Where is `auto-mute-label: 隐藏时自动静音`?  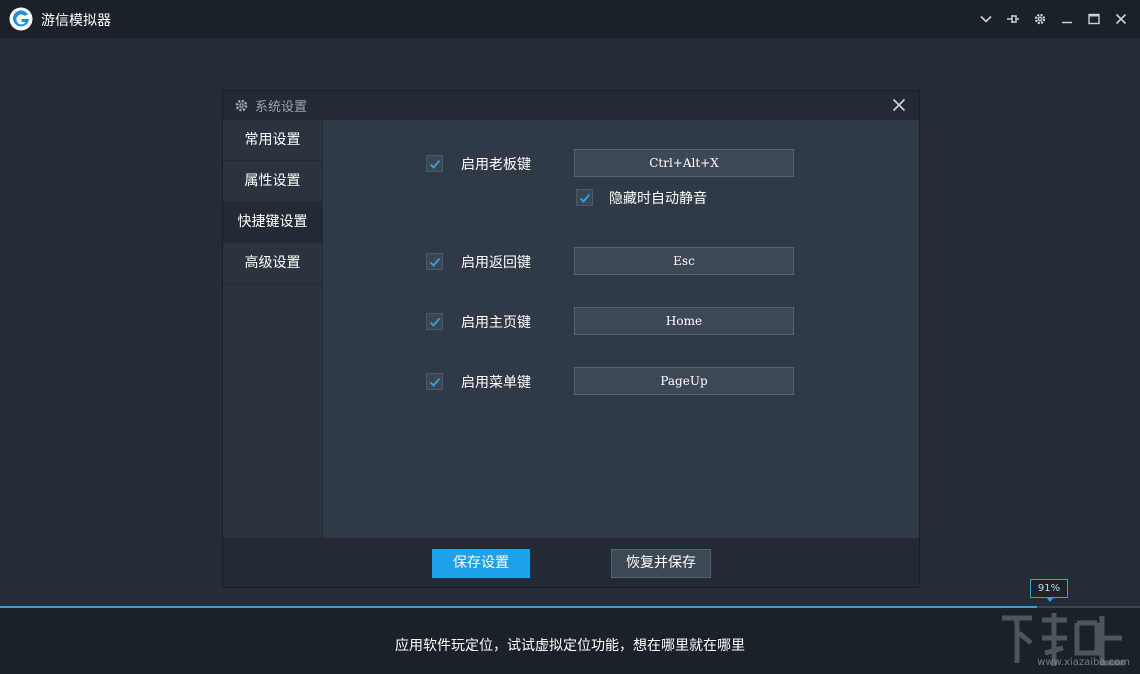
auto-mute-label: 隐藏时自动静音 is located at coordinates (658, 198).